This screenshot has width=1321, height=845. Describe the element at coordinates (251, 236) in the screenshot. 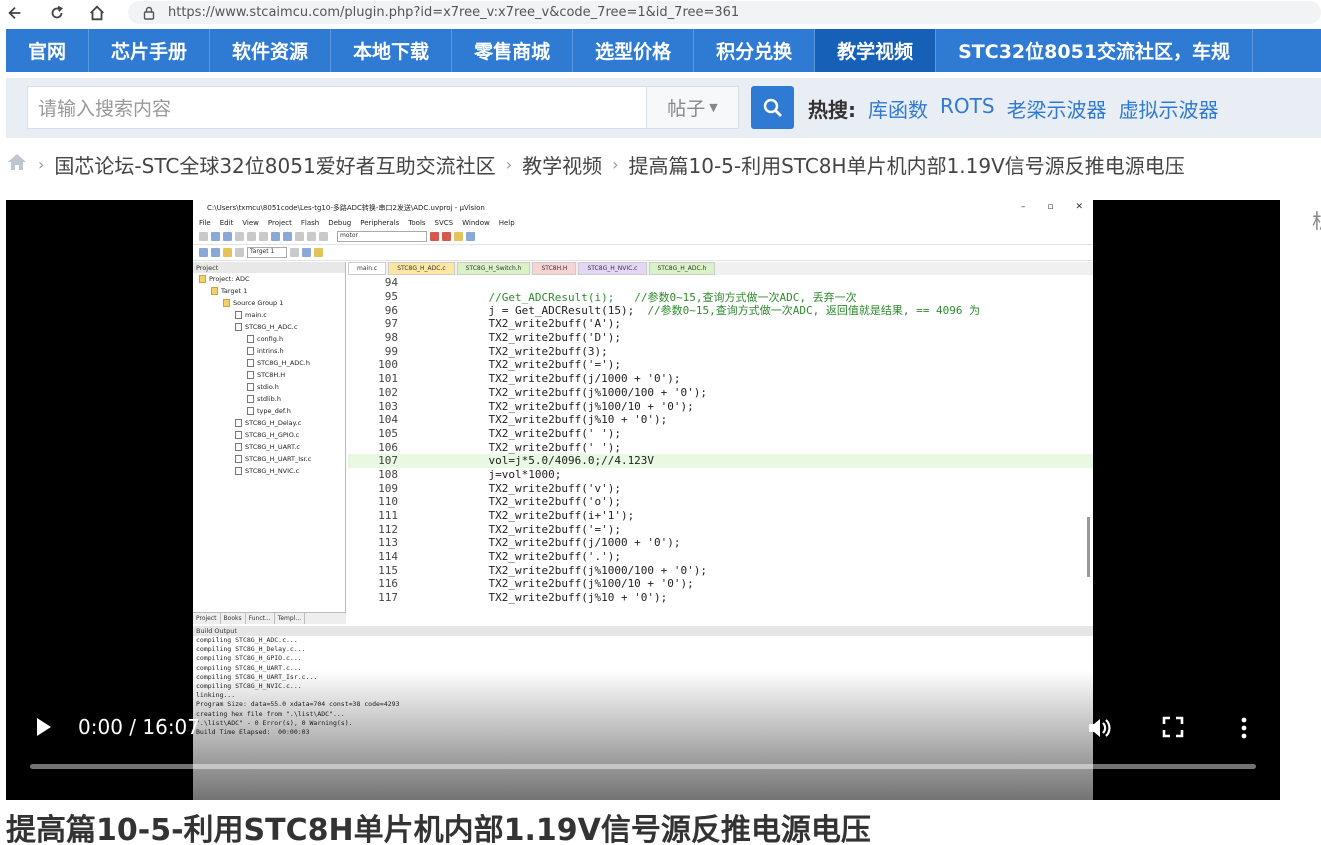

I see `copy-icon` at that location.